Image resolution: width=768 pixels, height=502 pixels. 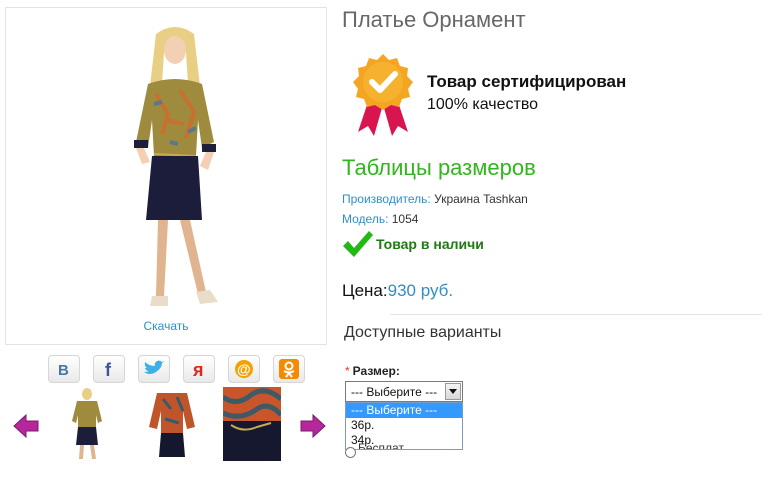 I want to click on share-facebook-button: f, so click(x=109, y=369).